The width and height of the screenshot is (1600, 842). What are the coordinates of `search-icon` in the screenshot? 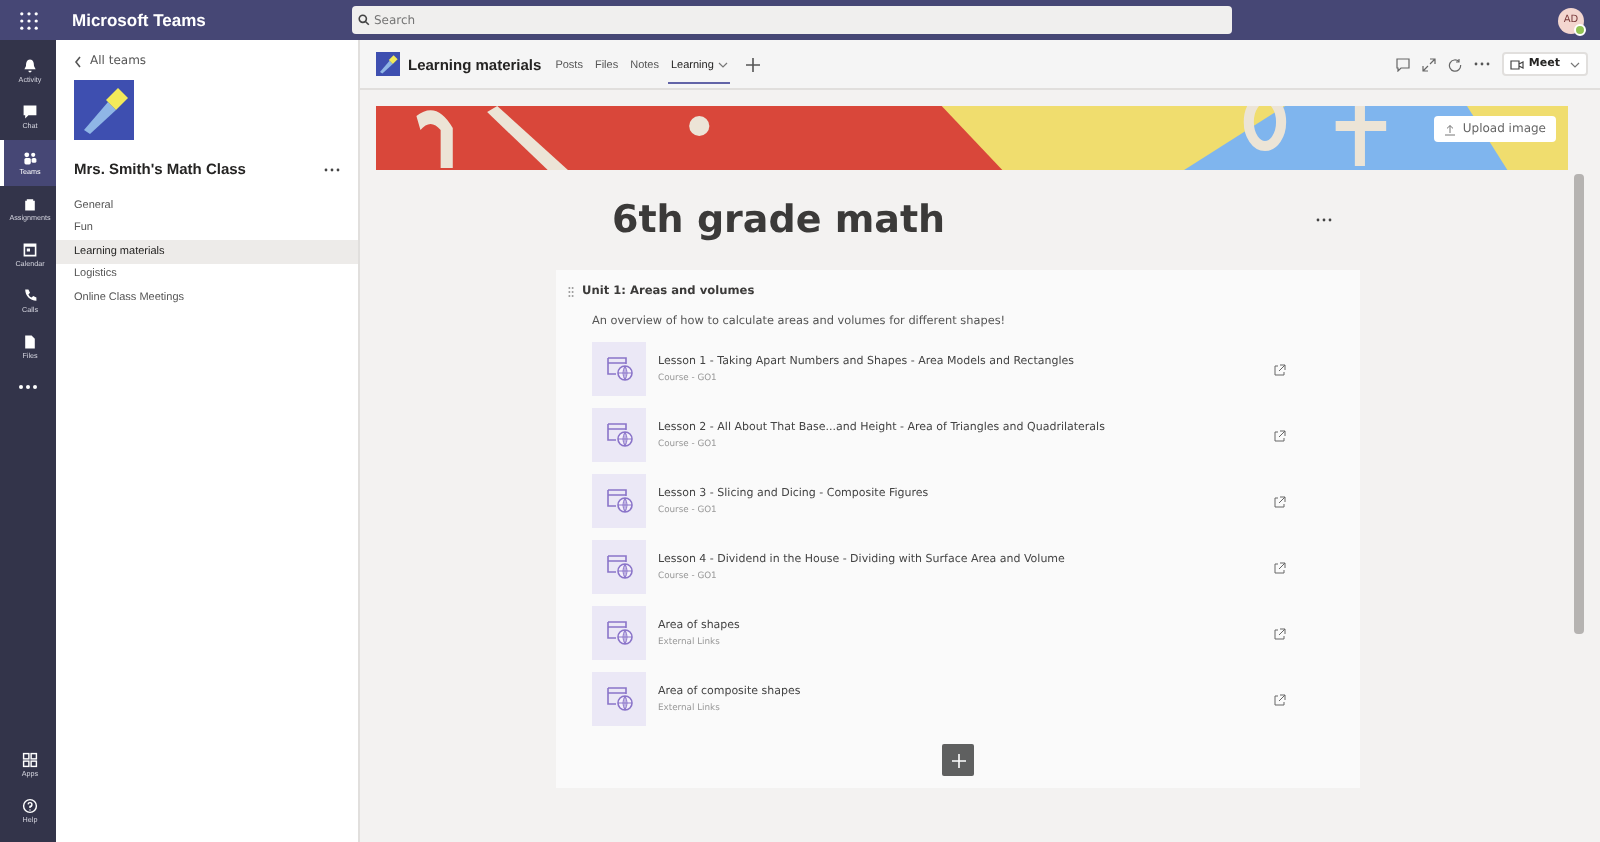 It's located at (364, 20).